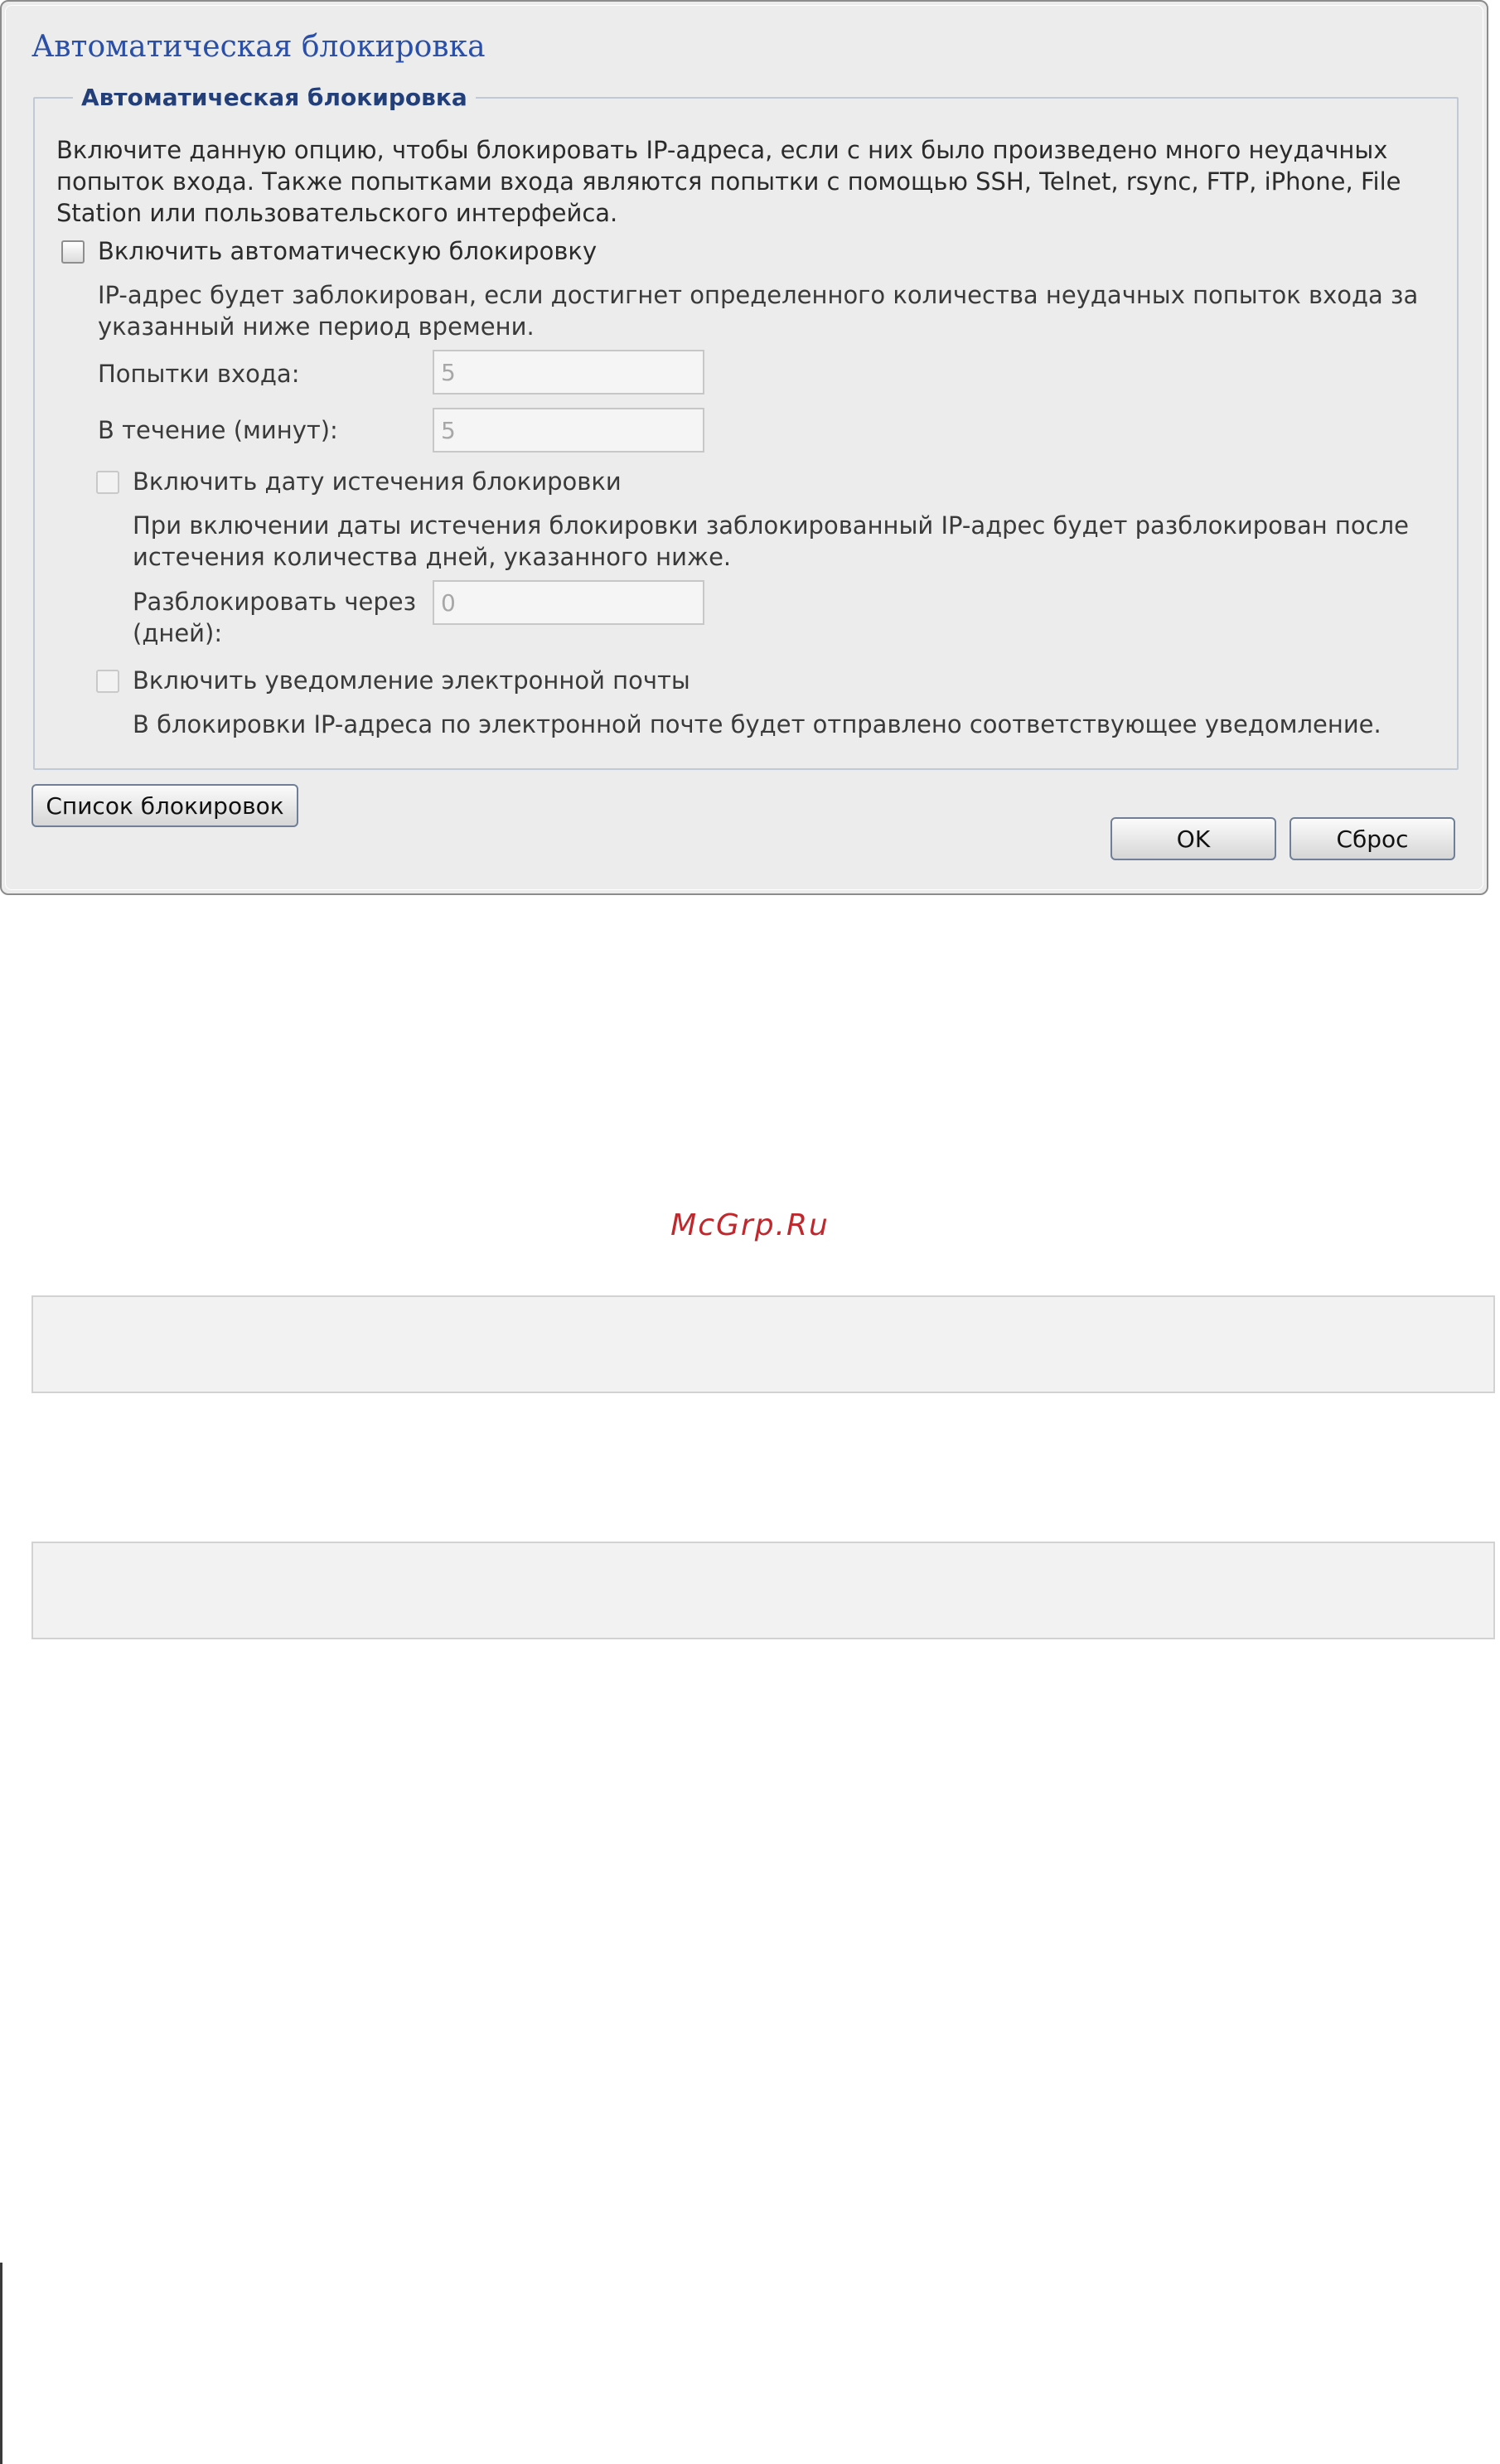 The image size is (1500, 2464). What do you see at coordinates (1, 2363) in the screenshot?
I see `left-edge-line` at bounding box center [1, 2363].